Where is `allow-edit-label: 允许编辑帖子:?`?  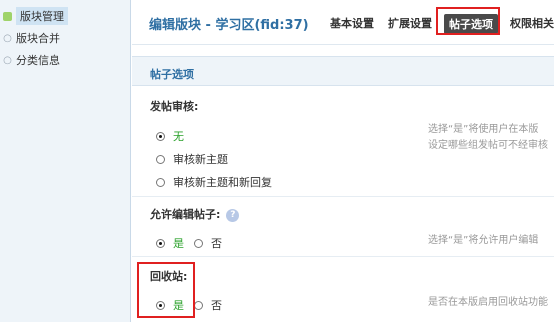
allow-edit-label: 允许编辑帖子:? is located at coordinates (195, 214).